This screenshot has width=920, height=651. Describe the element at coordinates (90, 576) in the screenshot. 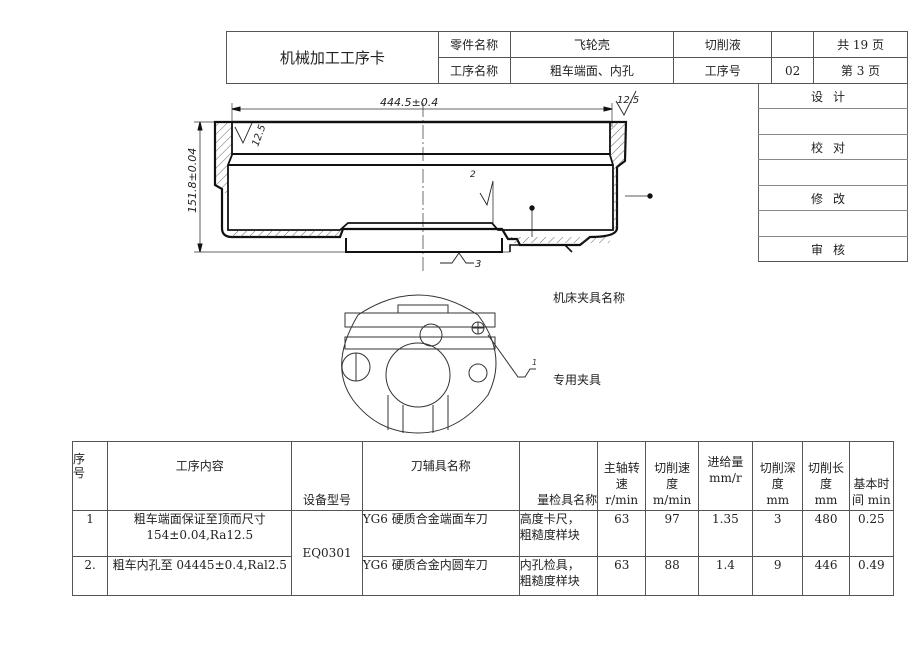

I see `row-seq: 2.` at that location.